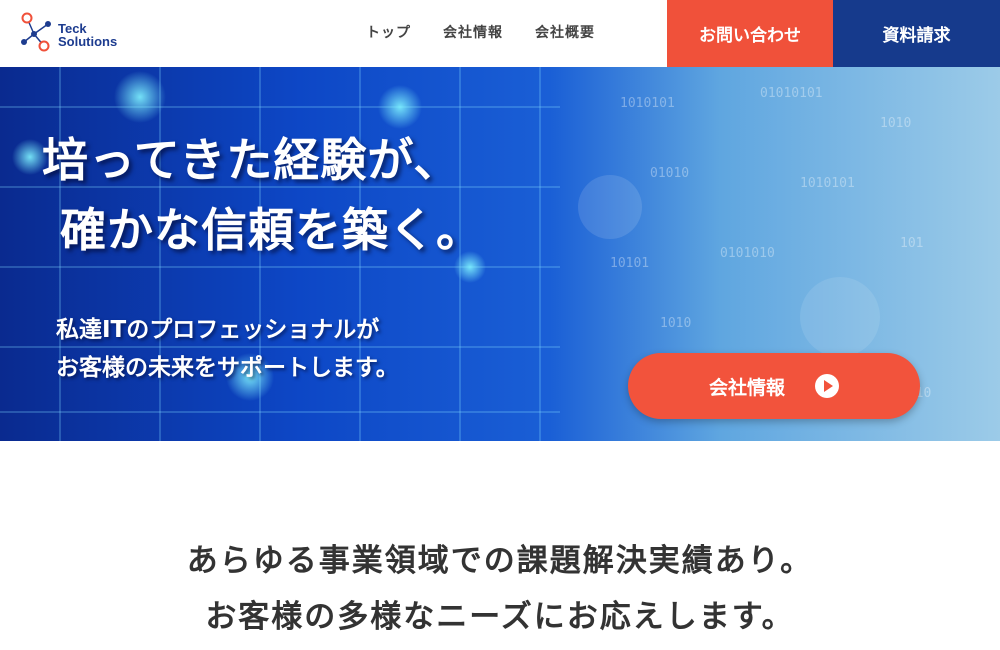  Describe the element at coordinates (262, 195) in the screenshot. I see `hero-title: 培ってきた経験が、 確かな信頼を築く。` at that location.